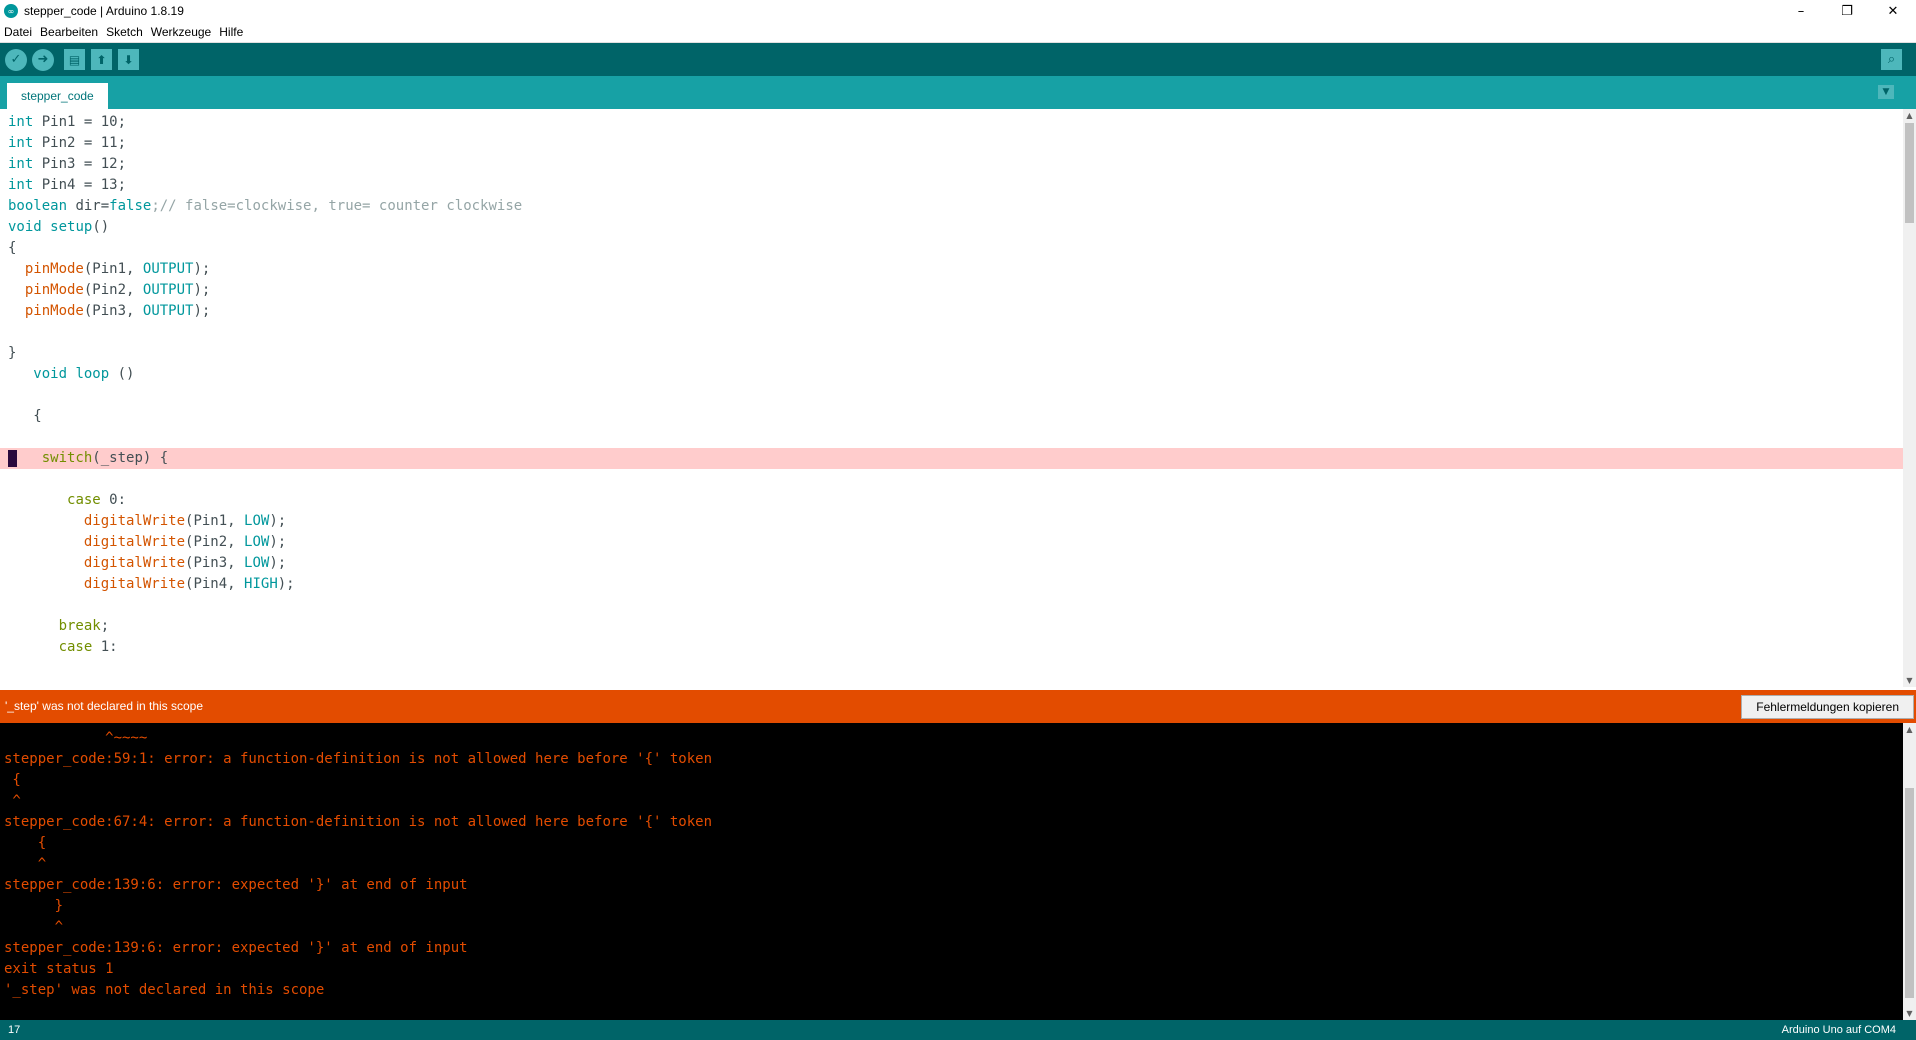 This screenshot has height=1040, width=1916. Describe the element at coordinates (1827, 707) in the screenshot. I see `copy-error-messages-button: Fehlermeldungen kopieren` at that location.